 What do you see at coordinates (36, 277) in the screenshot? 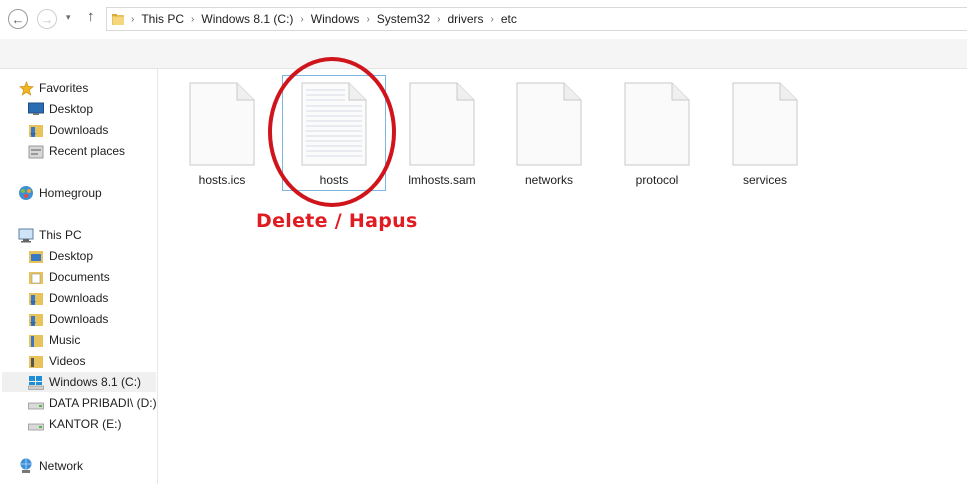
I see `documents-folder-icon` at bounding box center [36, 277].